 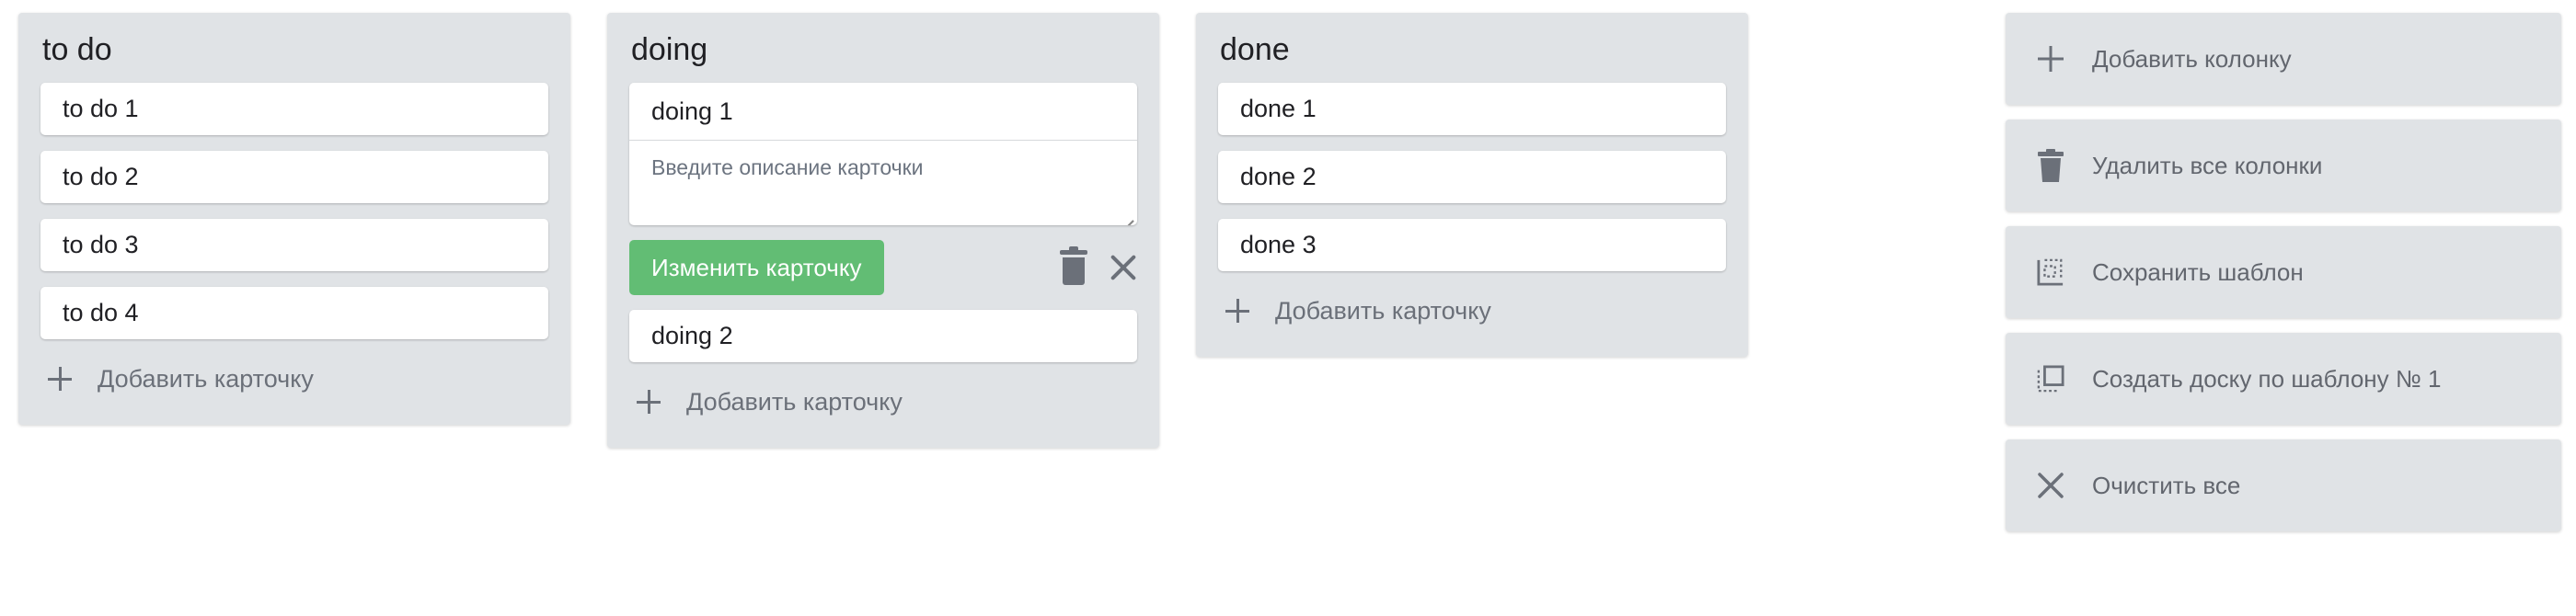 What do you see at coordinates (787, 167) in the screenshot?
I see `description-placeholder: Введите описание карточки` at bounding box center [787, 167].